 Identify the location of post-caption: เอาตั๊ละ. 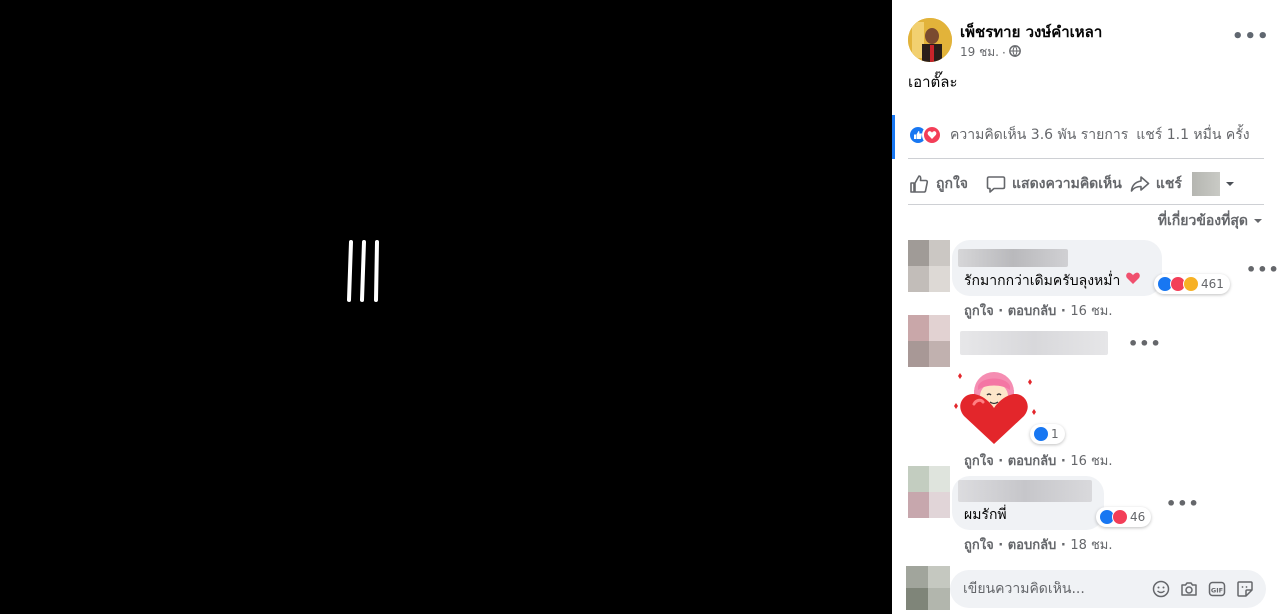
(933, 82).